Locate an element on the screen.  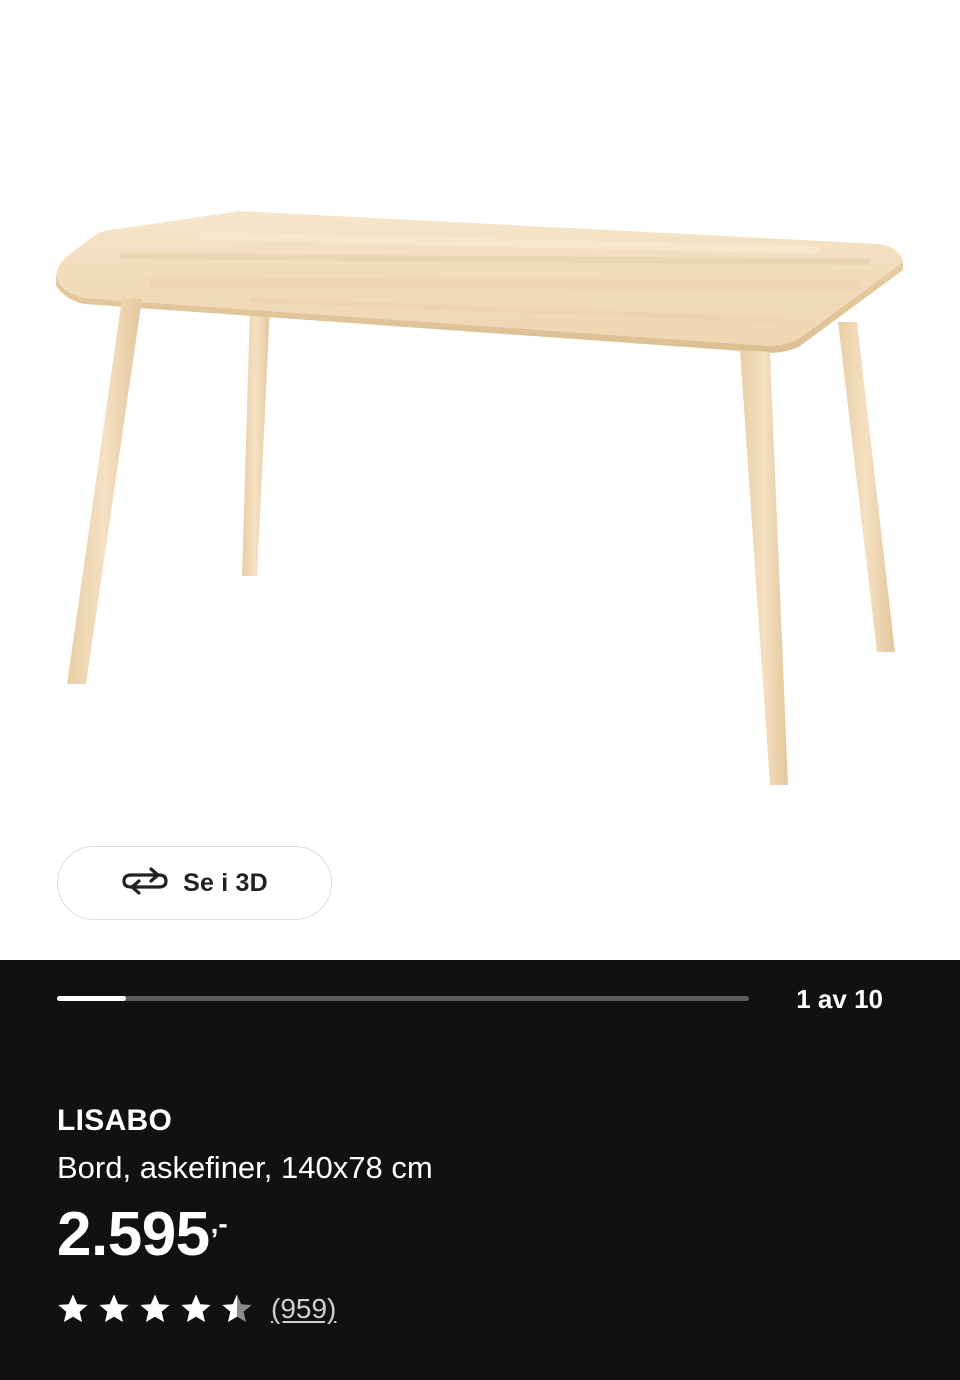
rating: (959) is located at coordinates (196, 1309).